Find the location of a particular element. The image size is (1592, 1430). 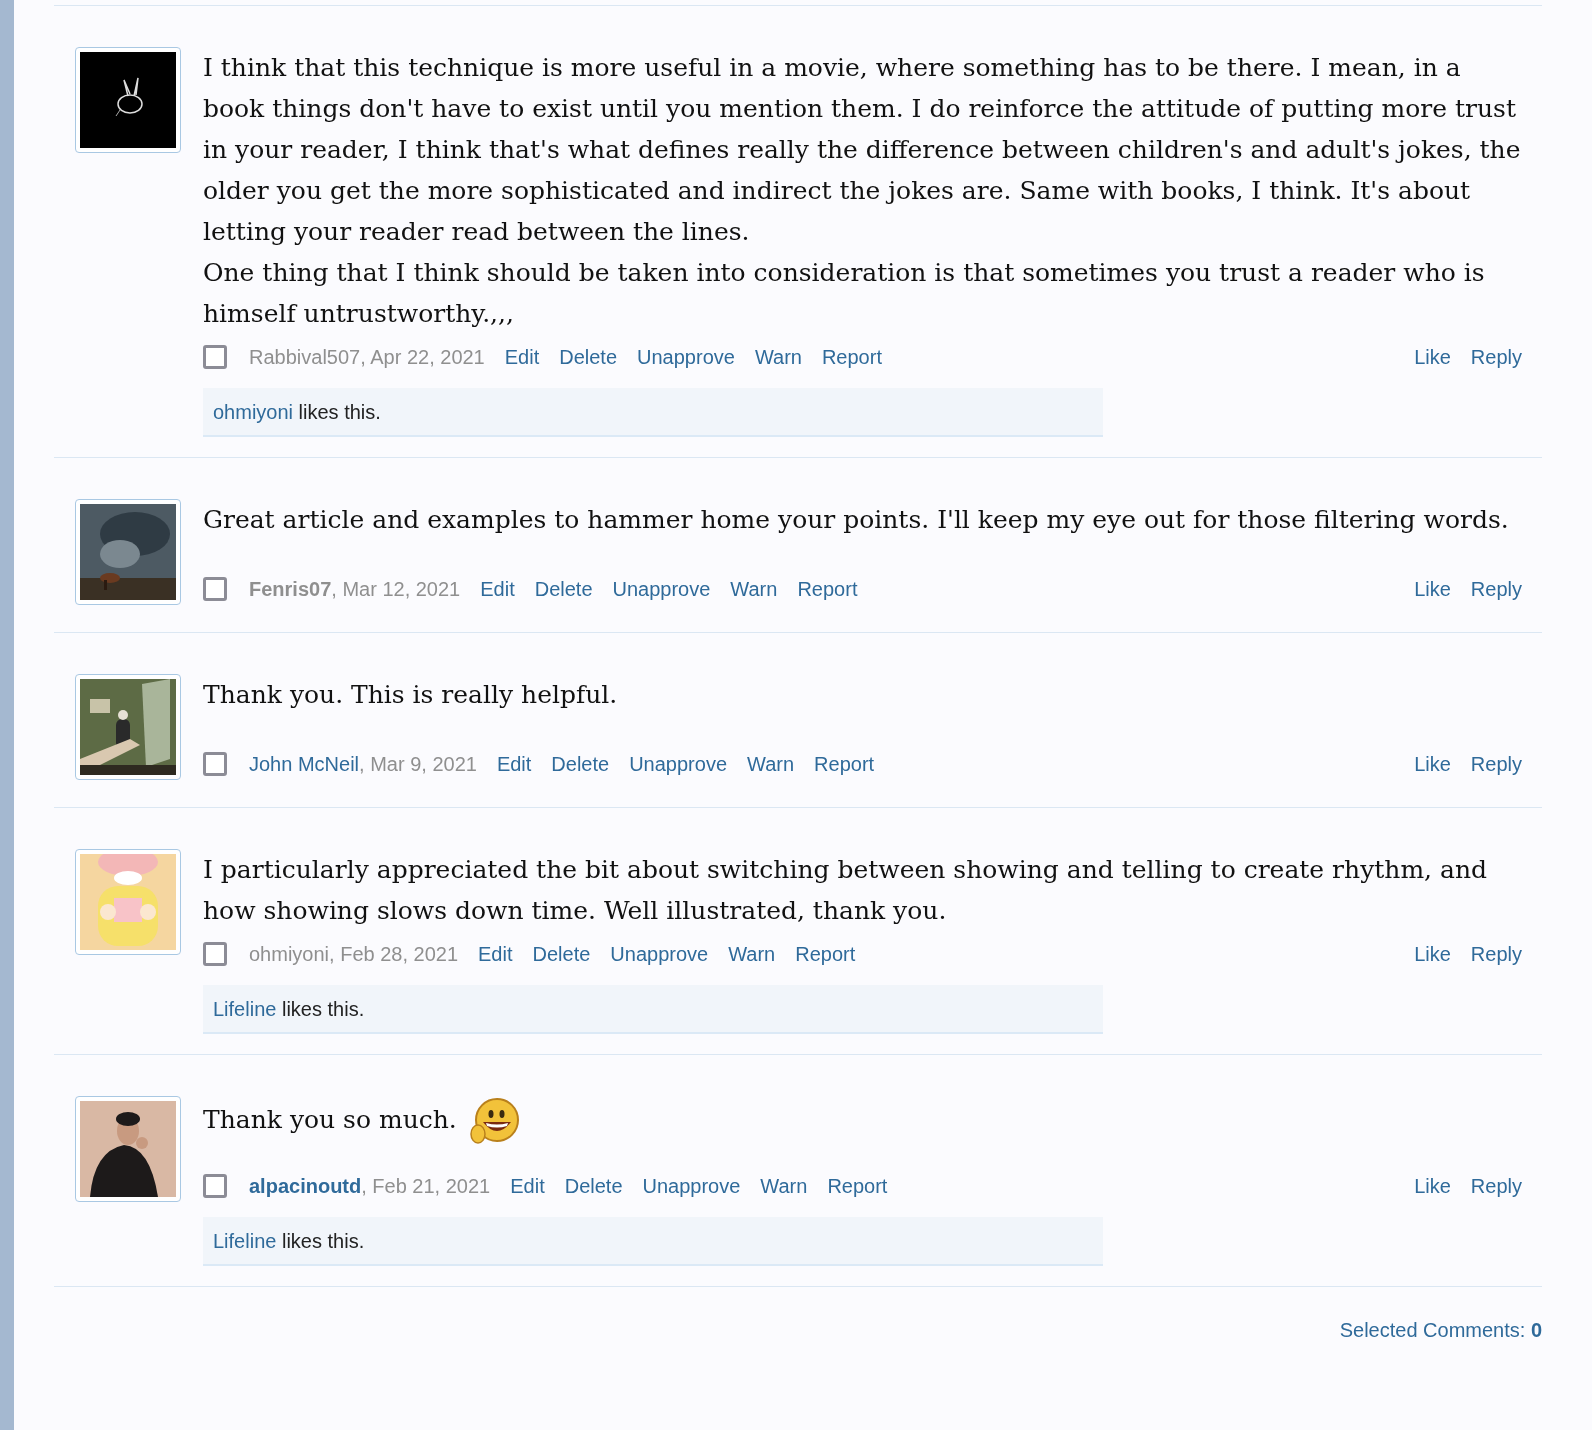

comment-text: Thank you. This is really helpful. is located at coordinates (411, 695).